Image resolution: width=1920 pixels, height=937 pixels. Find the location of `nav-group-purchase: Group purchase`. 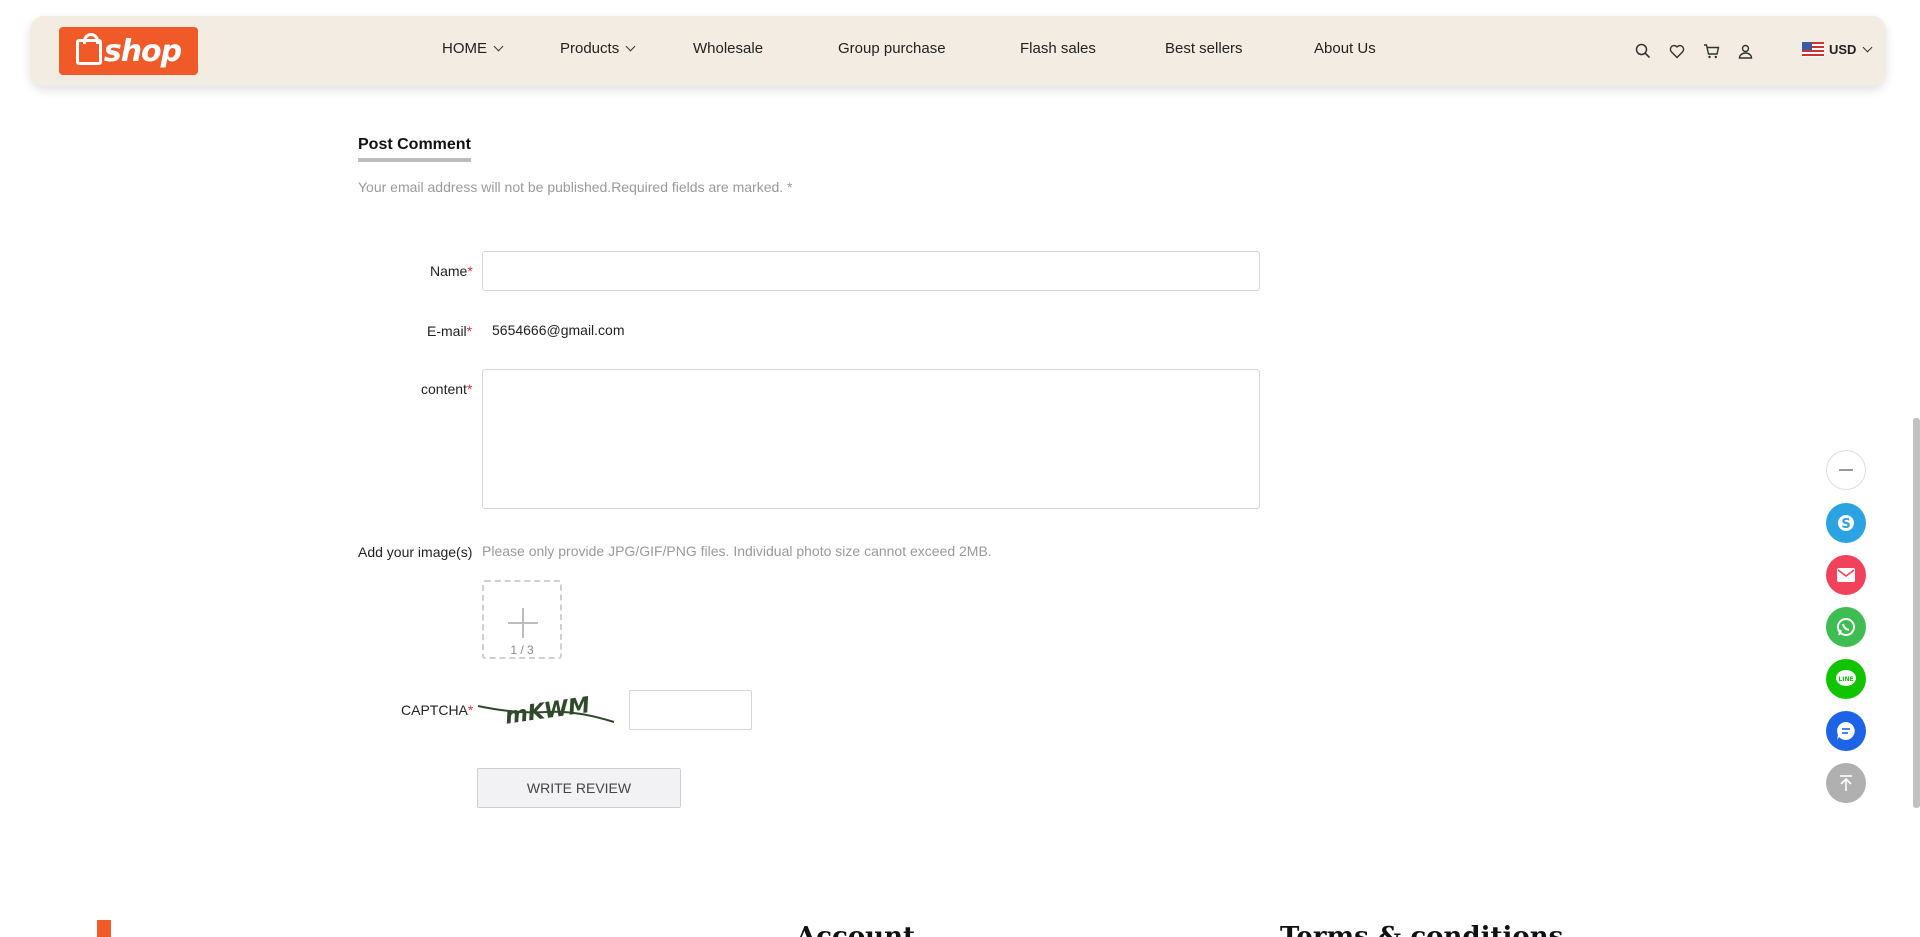

nav-group-purchase: Group purchase is located at coordinates (892, 48).